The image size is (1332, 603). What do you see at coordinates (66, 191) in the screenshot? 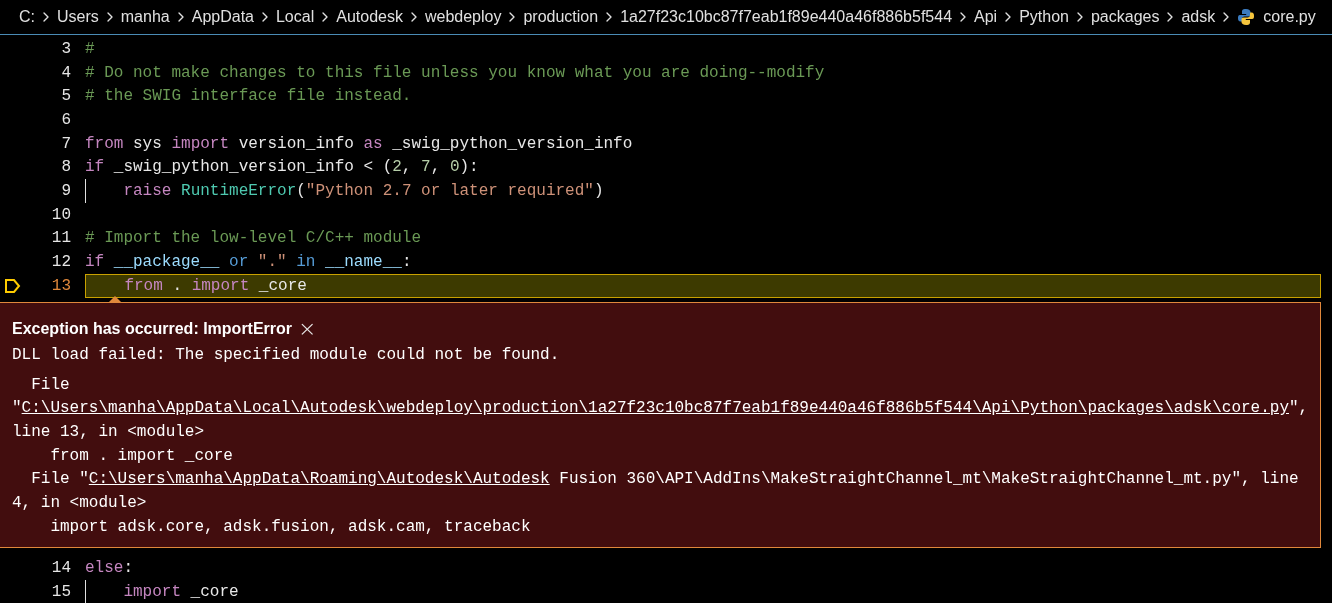
I see `line-number: 9` at bounding box center [66, 191].